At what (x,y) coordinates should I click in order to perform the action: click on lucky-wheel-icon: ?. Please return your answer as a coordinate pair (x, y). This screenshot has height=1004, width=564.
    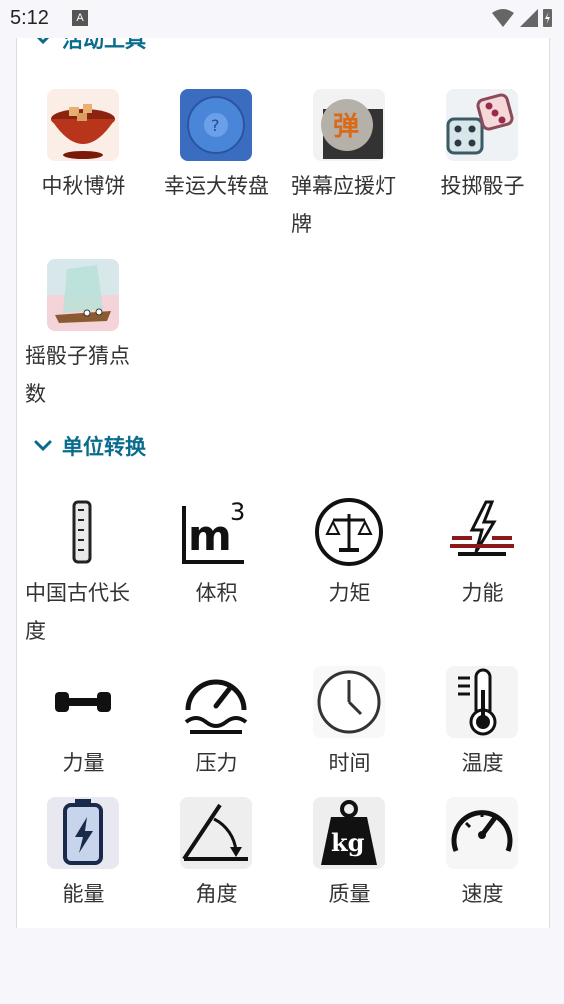
    Looking at the image, I should click on (216, 125).